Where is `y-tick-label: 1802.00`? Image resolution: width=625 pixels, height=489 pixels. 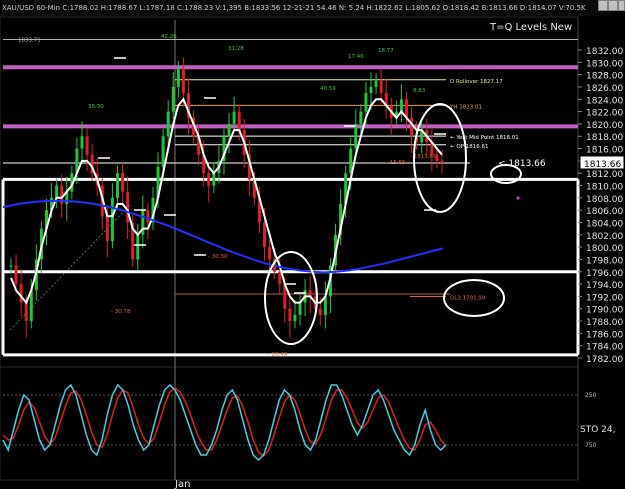
y-tick-label: 1802.00 is located at coordinates (604, 237).